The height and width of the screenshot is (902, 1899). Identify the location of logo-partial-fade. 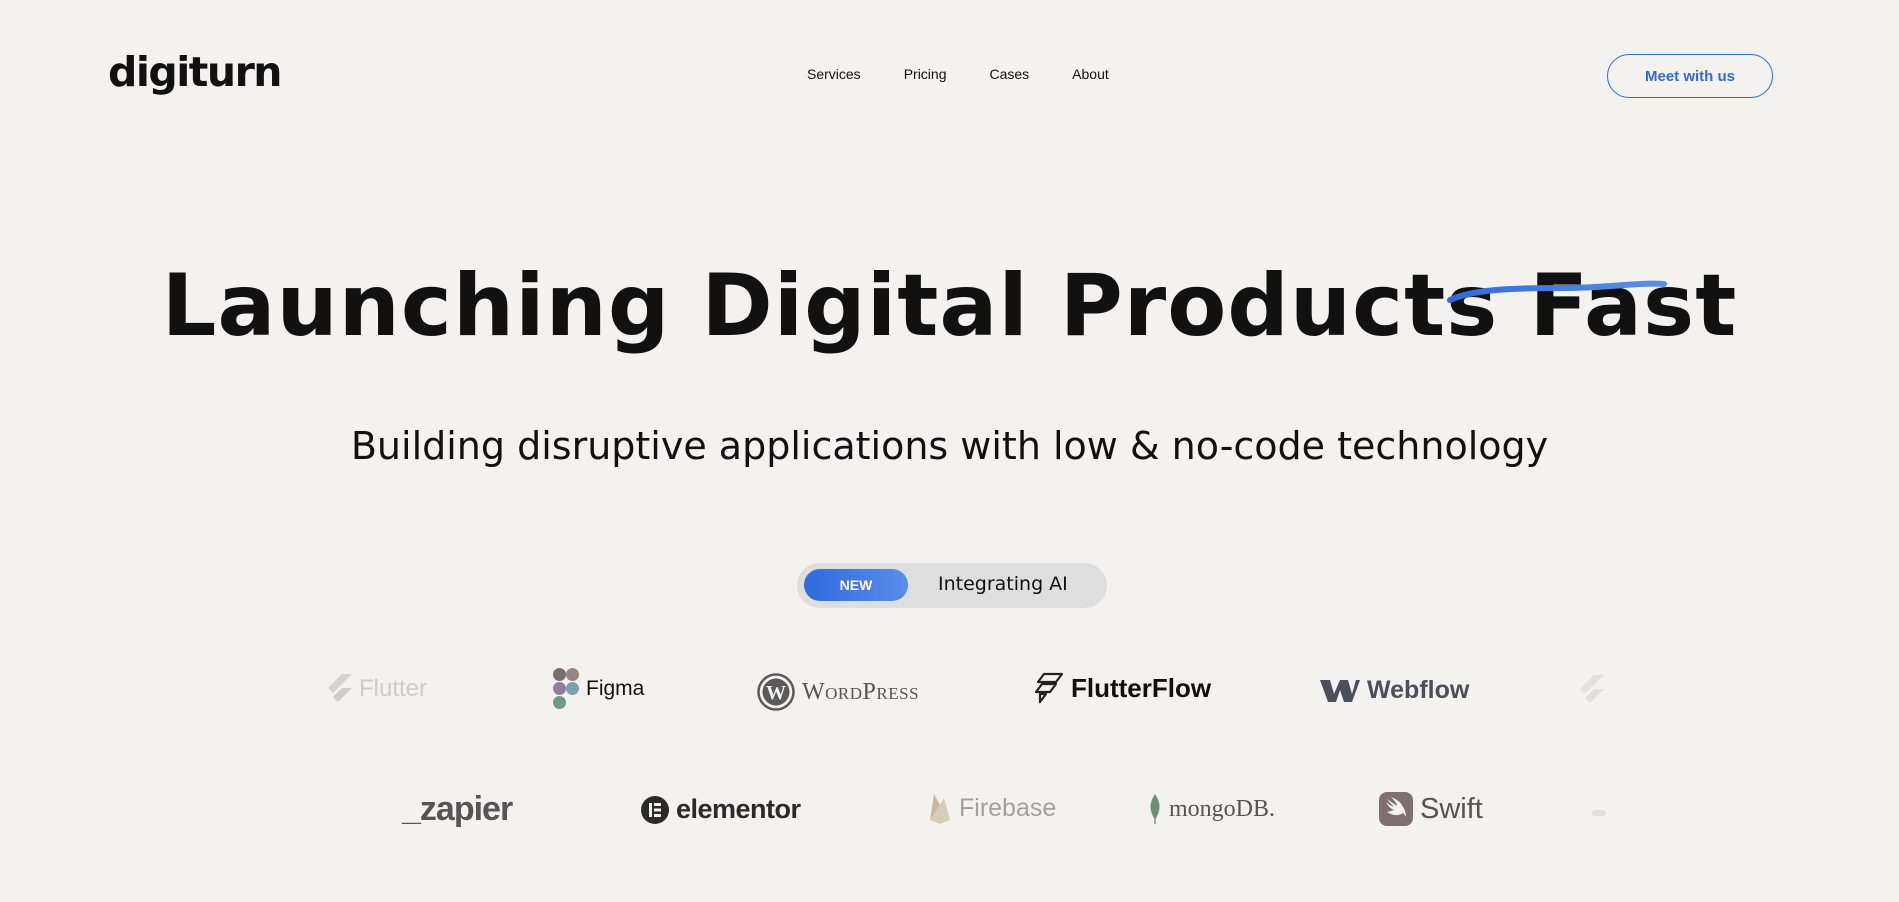
(1599, 813).